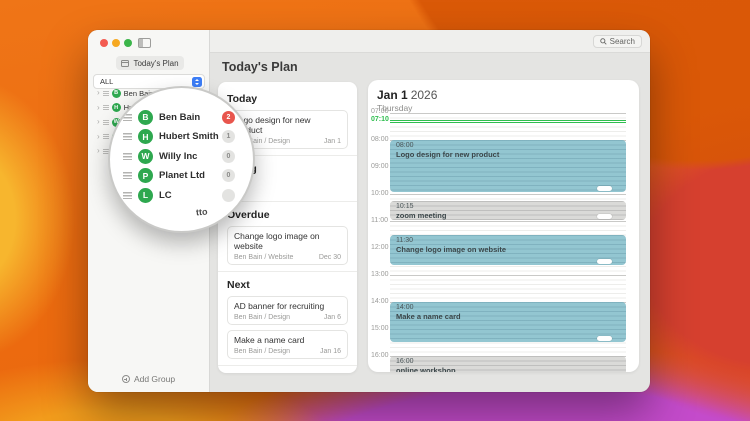  What do you see at coordinates (622, 41) in the screenshot?
I see `search-label: Search` at bounding box center [622, 41].